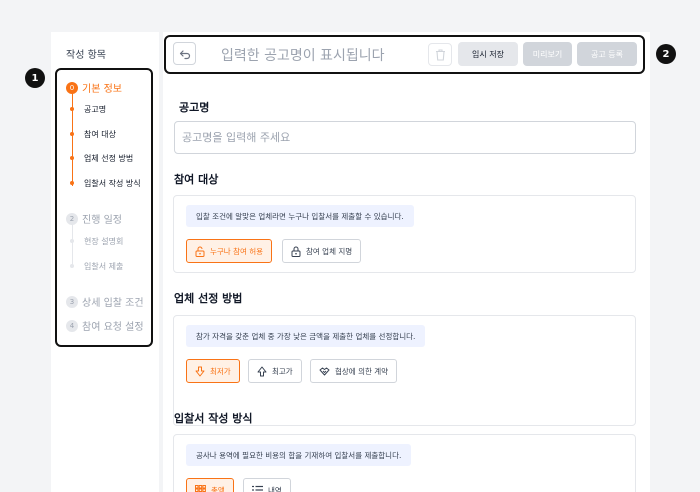  What do you see at coordinates (607, 54) in the screenshot?
I see `register-button: 공고 등록` at bounding box center [607, 54].